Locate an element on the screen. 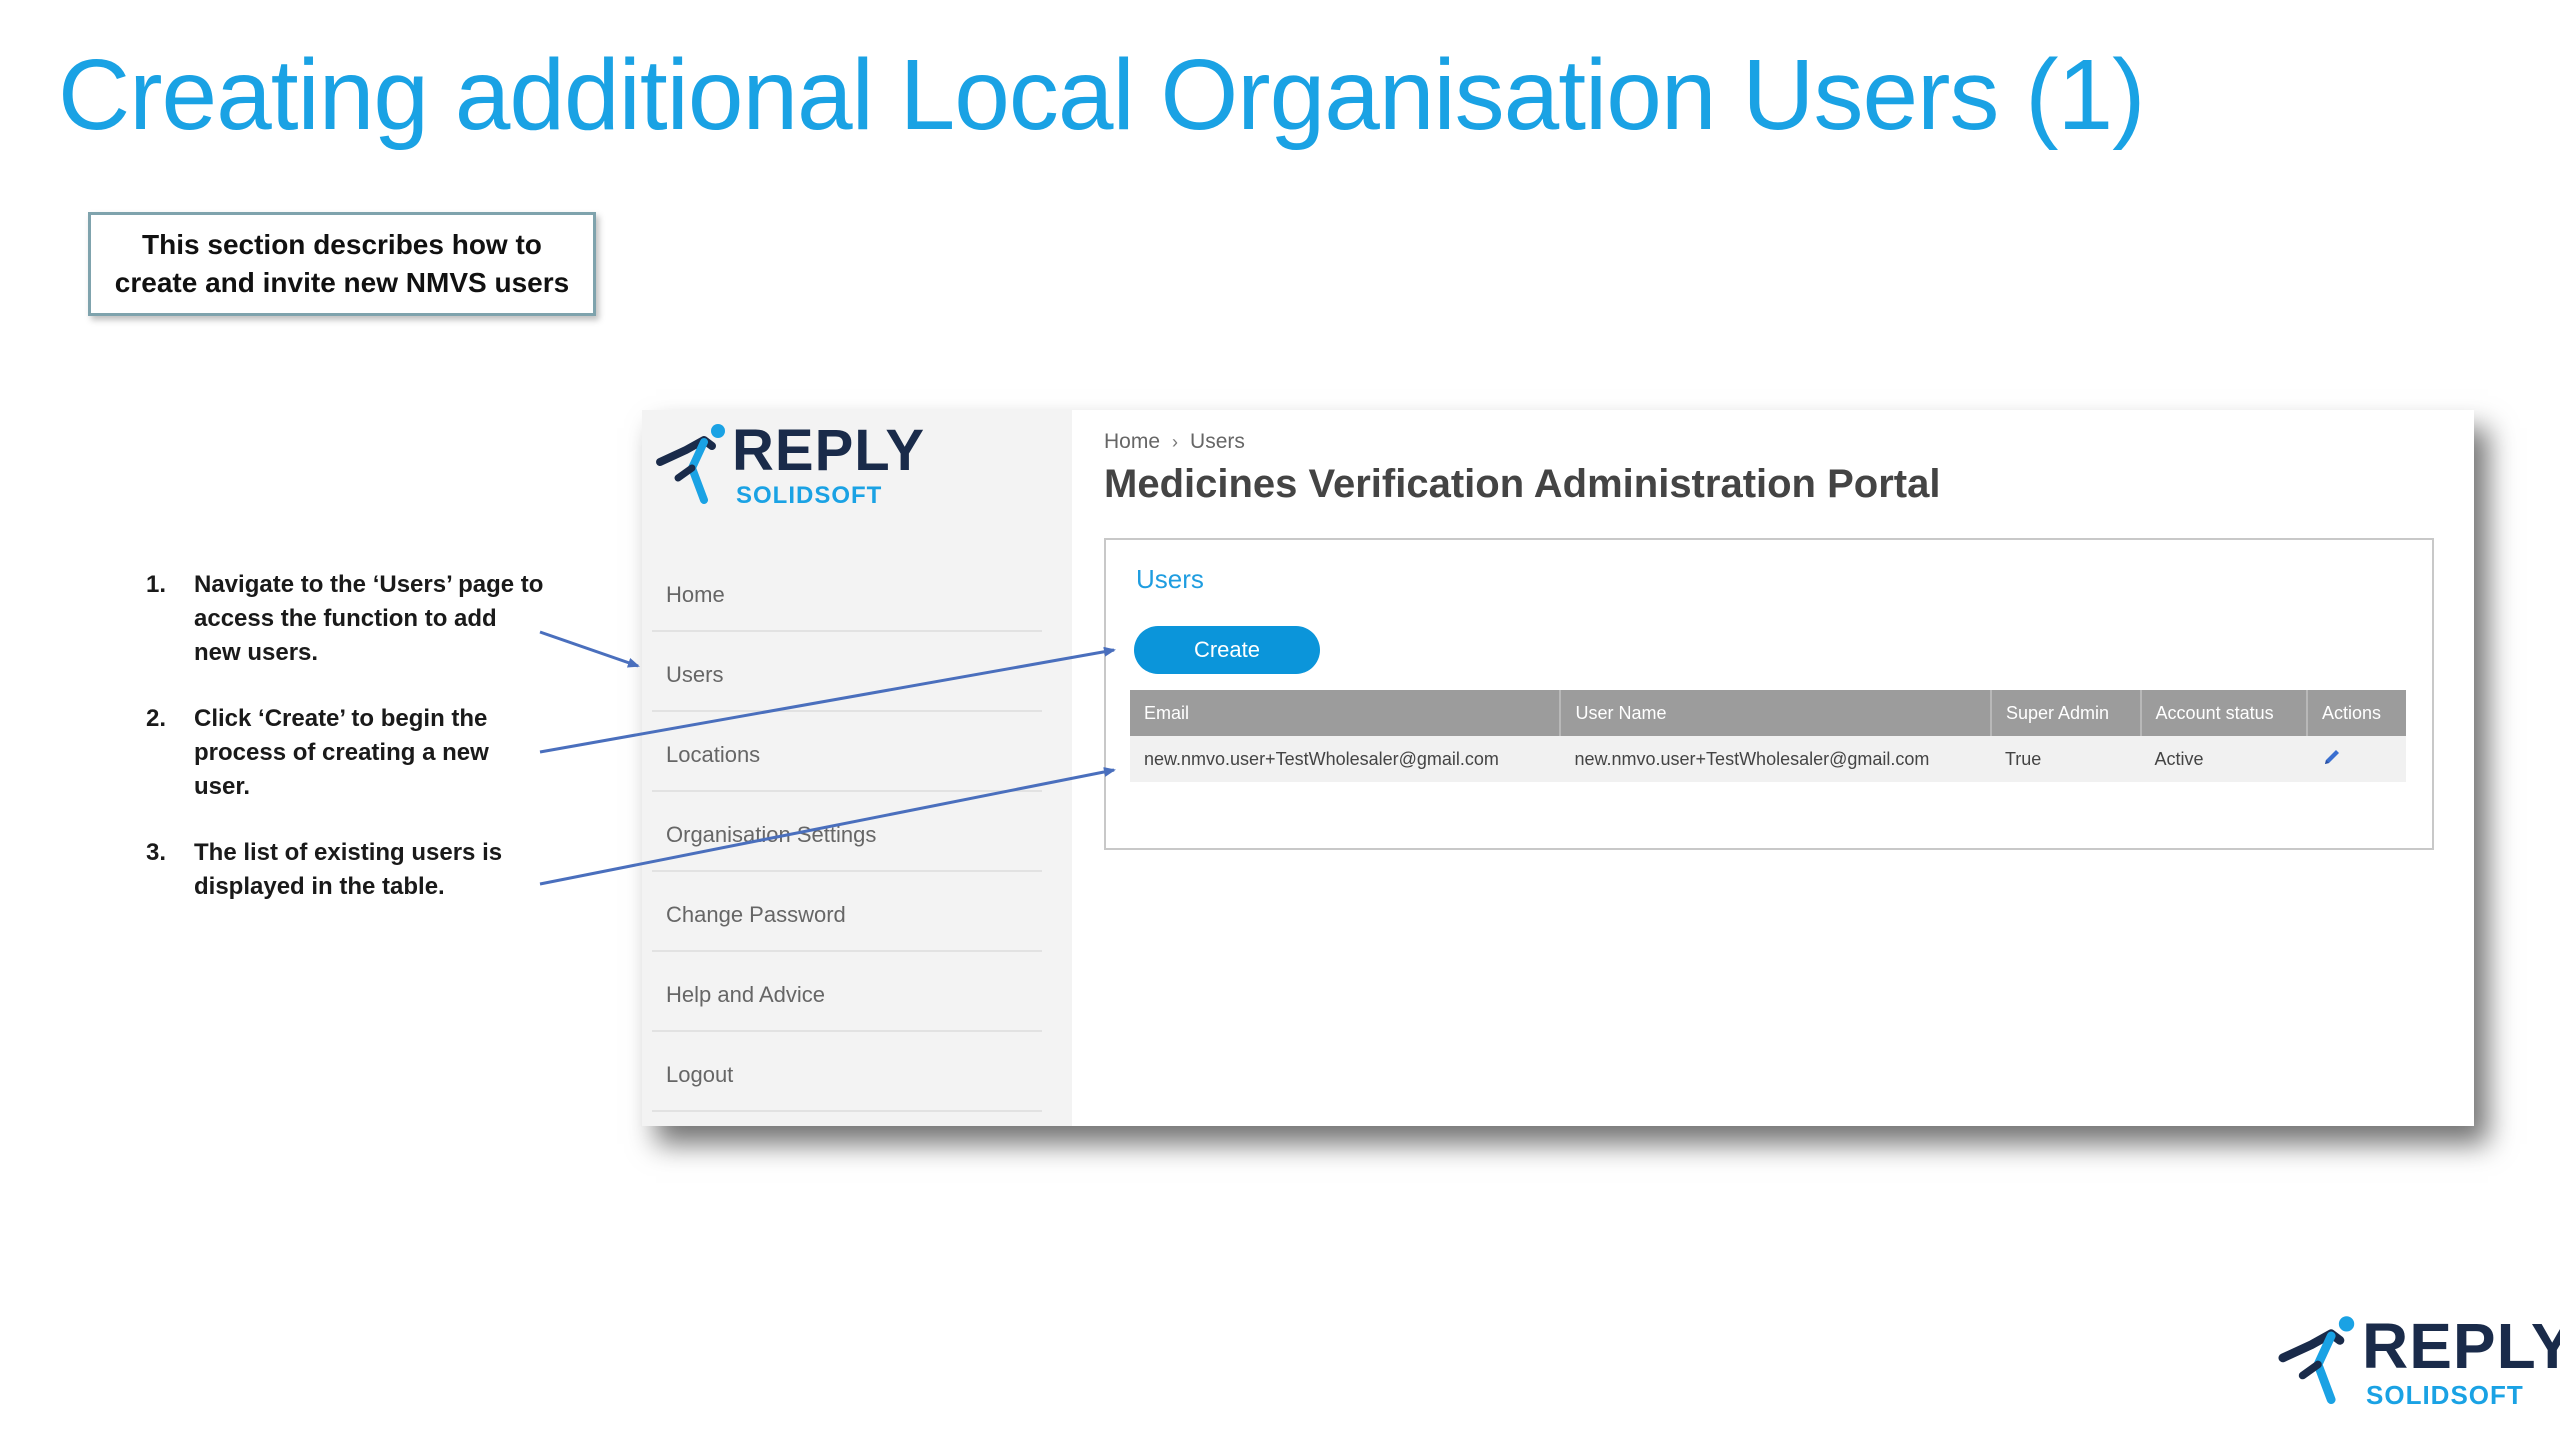 The width and height of the screenshot is (2560, 1440). sidebar-item-organisation-settings: Organisation Settings is located at coordinates (847, 832).